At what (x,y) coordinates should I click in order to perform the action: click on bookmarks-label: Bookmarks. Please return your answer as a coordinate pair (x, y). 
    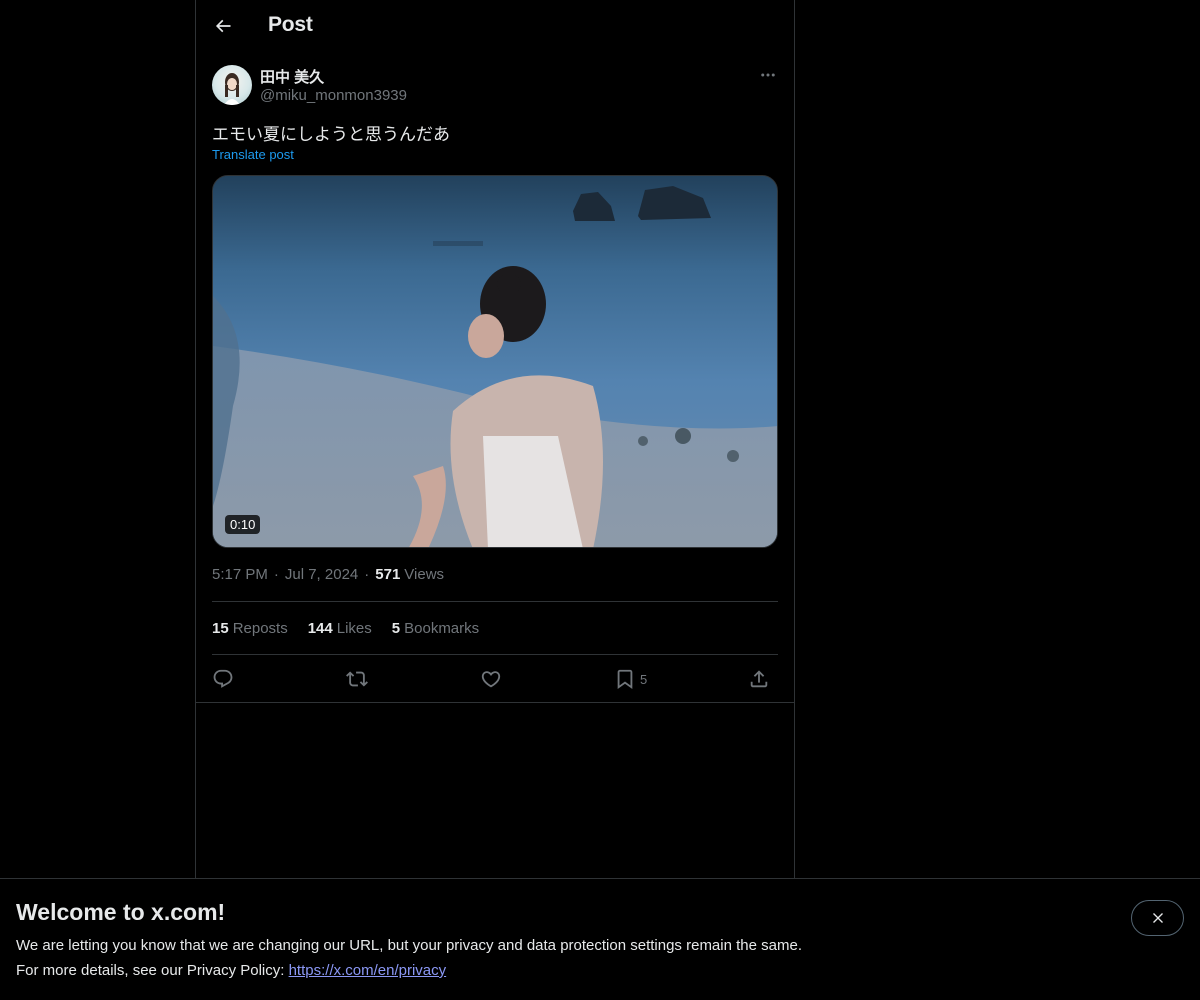
    Looking at the image, I should click on (442, 628).